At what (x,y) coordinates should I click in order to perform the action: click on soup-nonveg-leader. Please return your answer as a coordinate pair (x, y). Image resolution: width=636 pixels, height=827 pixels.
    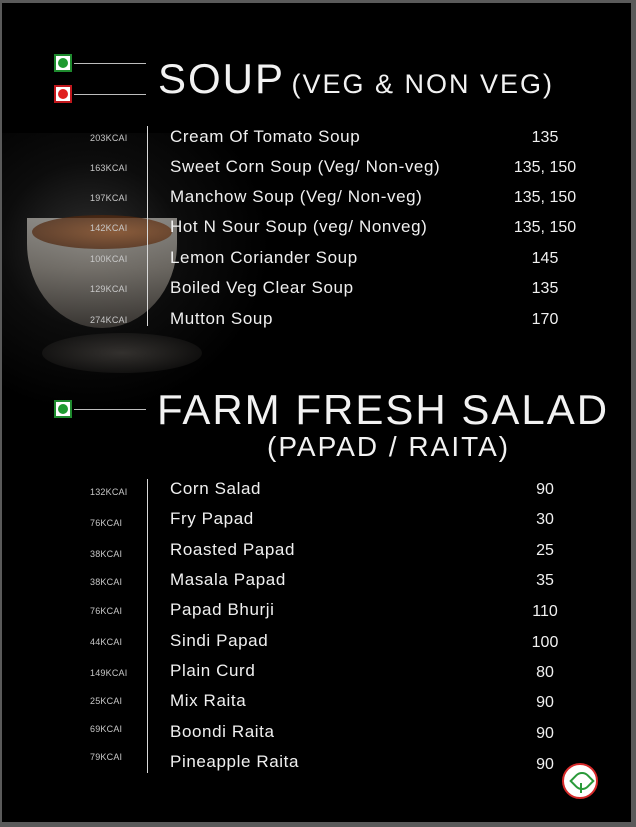
    Looking at the image, I should click on (110, 94).